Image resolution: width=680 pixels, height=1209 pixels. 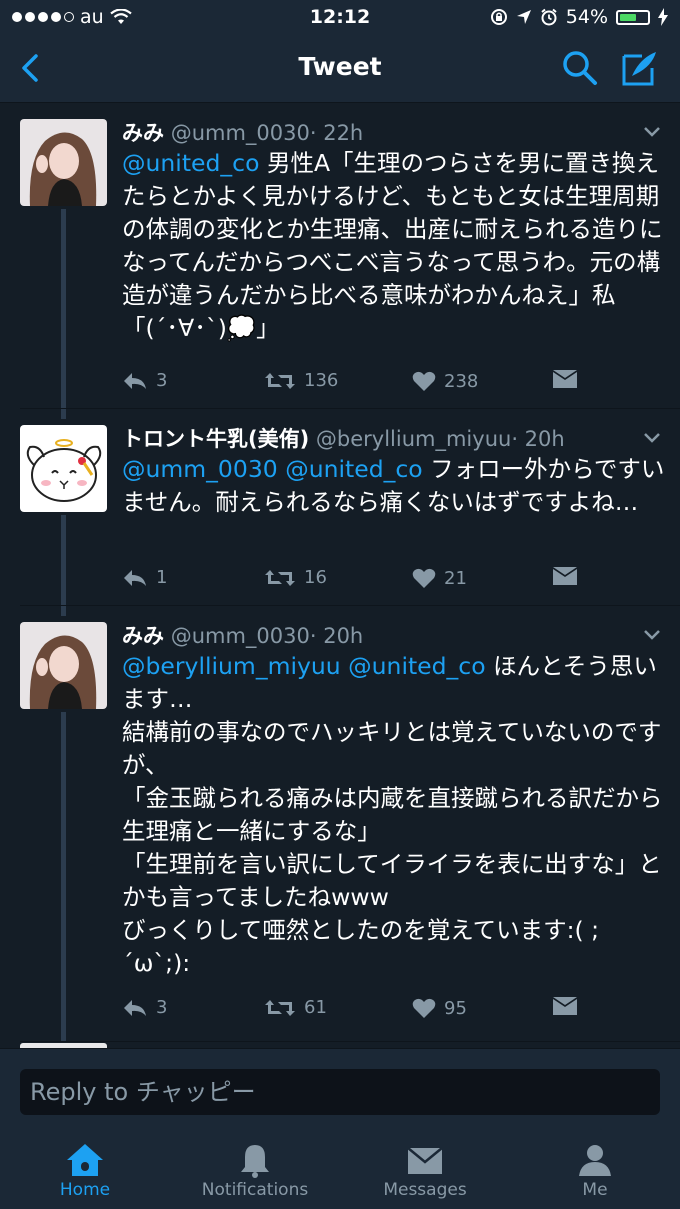 I want to click on like-count: 21, so click(x=455, y=578).